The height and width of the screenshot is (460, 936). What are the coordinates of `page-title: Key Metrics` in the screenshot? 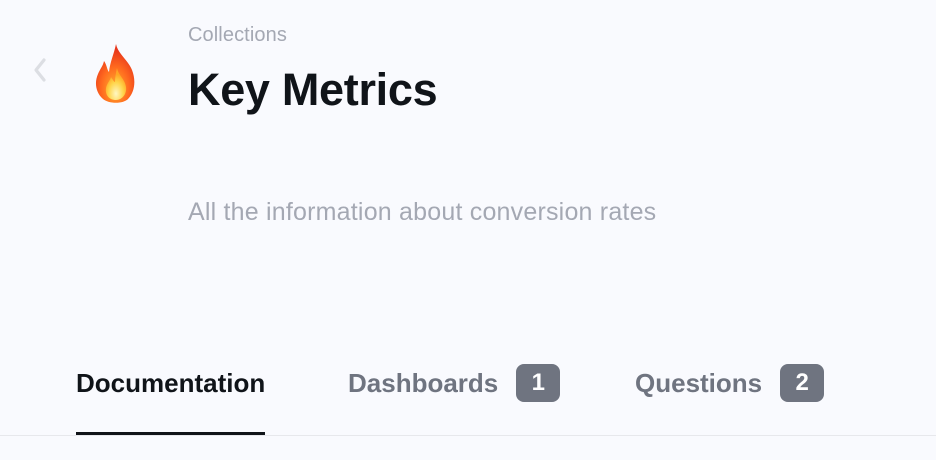 It's located at (313, 89).